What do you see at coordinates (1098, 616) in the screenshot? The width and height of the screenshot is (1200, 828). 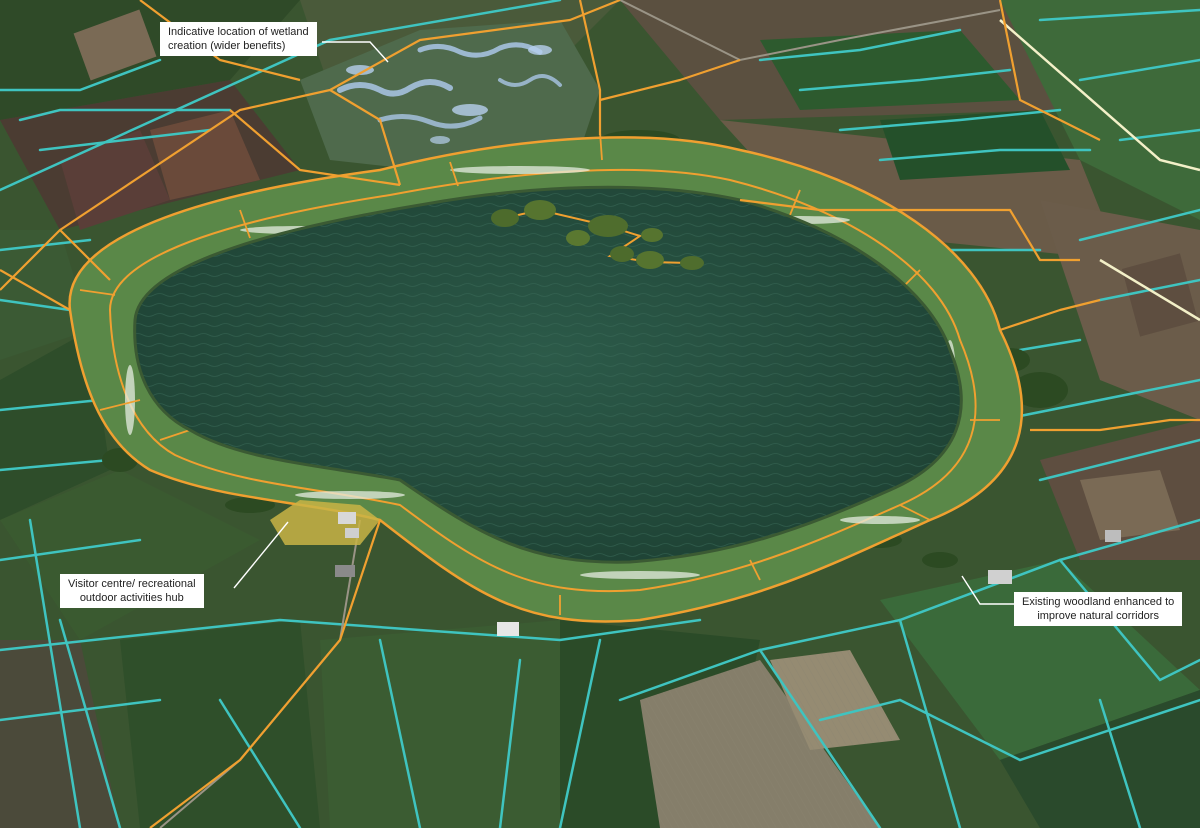 I see `woodland-callout-line2: improve natural corridors` at bounding box center [1098, 616].